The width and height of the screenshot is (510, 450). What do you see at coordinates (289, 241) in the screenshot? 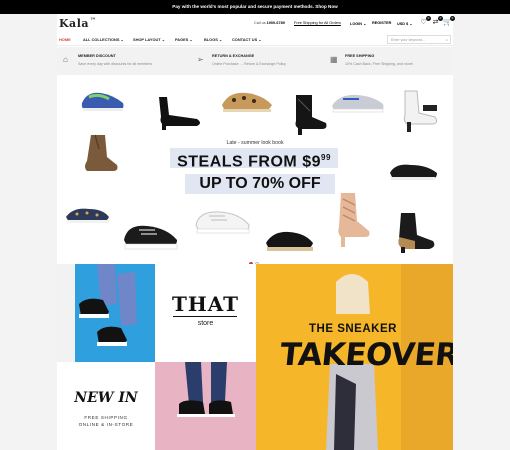
I see `black-espadrille-image` at bounding box center [289, 241].